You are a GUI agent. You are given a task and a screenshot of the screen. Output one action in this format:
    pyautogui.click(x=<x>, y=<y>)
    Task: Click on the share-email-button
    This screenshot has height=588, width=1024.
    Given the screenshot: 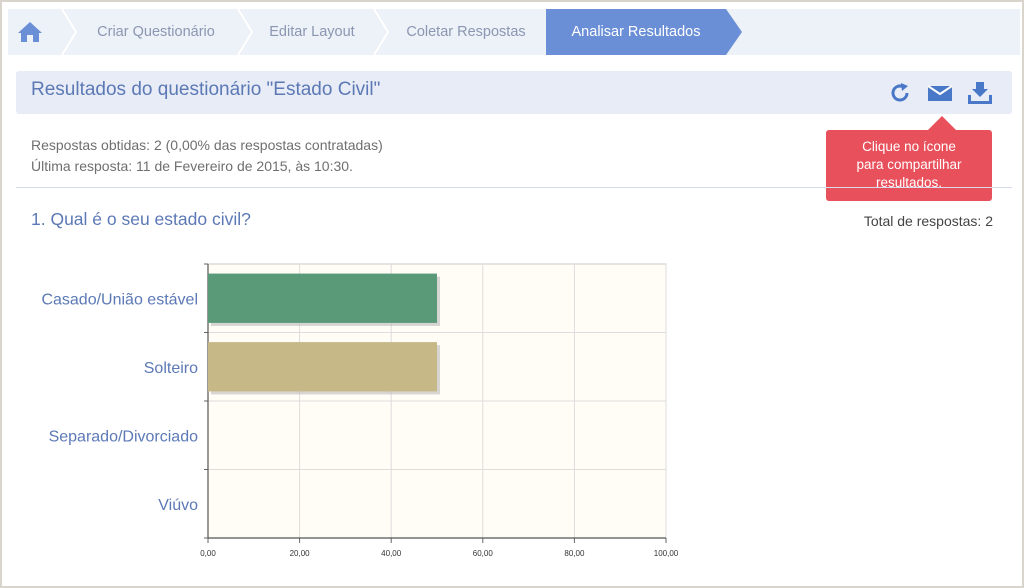 What is the action you would take?
    pyautogui.click(x=940, y=93)
    